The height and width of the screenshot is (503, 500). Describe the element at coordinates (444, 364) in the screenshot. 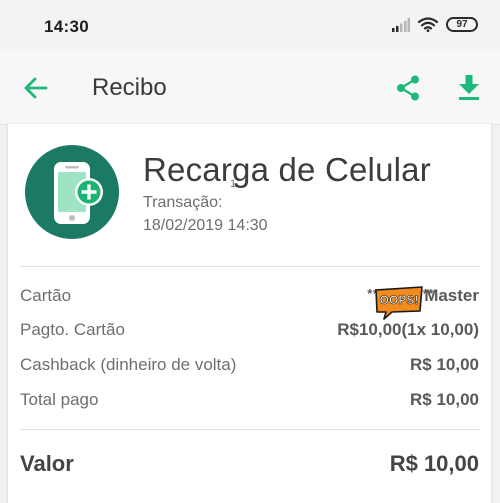

I see `row-value-cashback: R$ 10,00` at that location.